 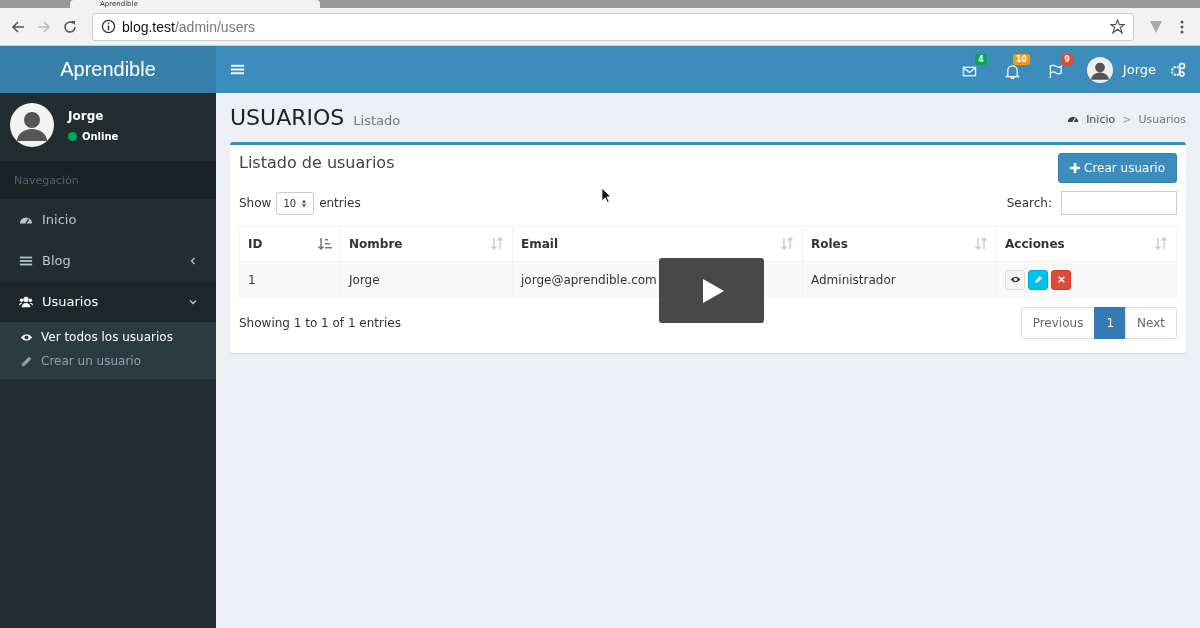 What do you see at coordinates (295, 203) in the screenshot?
I see `page-size-select: 10` at bounding box center [295, 203].